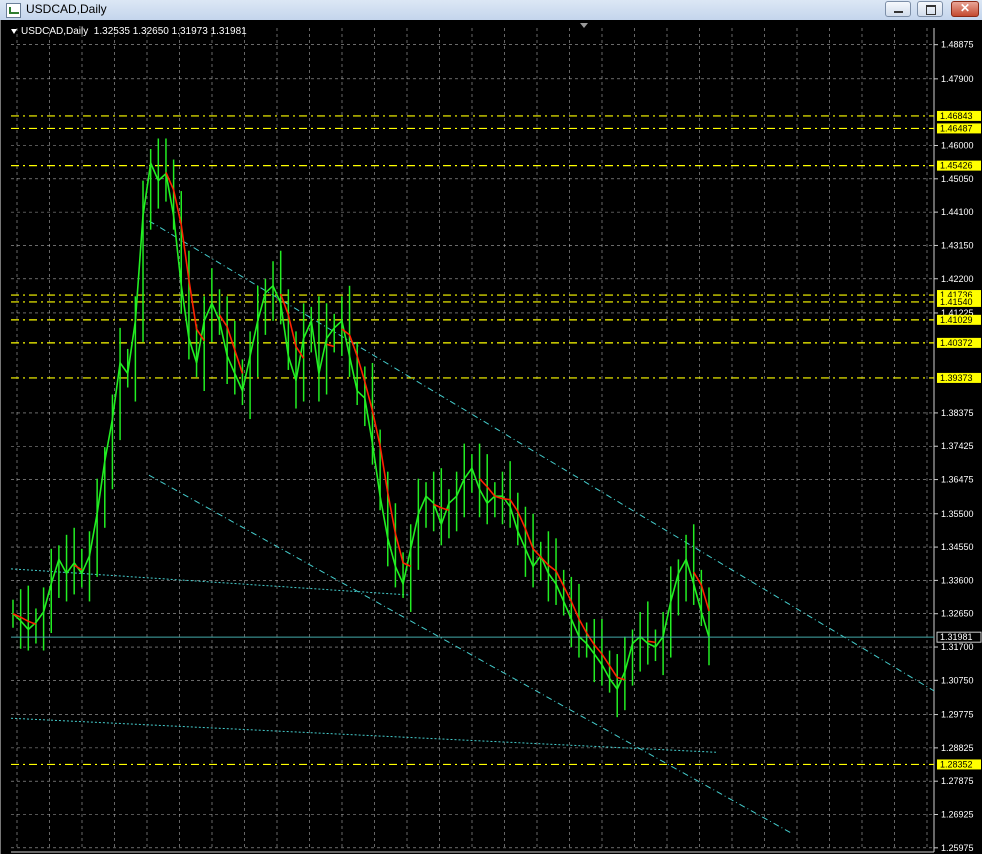 The width and height of the screenshot is (982, 854). Describe the element at coordinates (957, 647) in the screenshot. I see `price-tick-label: 1.31700` at that location.